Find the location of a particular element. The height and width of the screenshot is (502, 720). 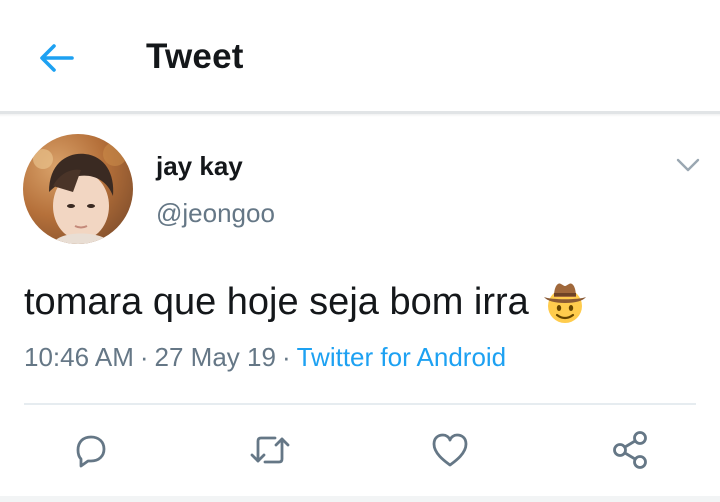

tweet-time: 10:46 AM is located at coordinates (79, 357).